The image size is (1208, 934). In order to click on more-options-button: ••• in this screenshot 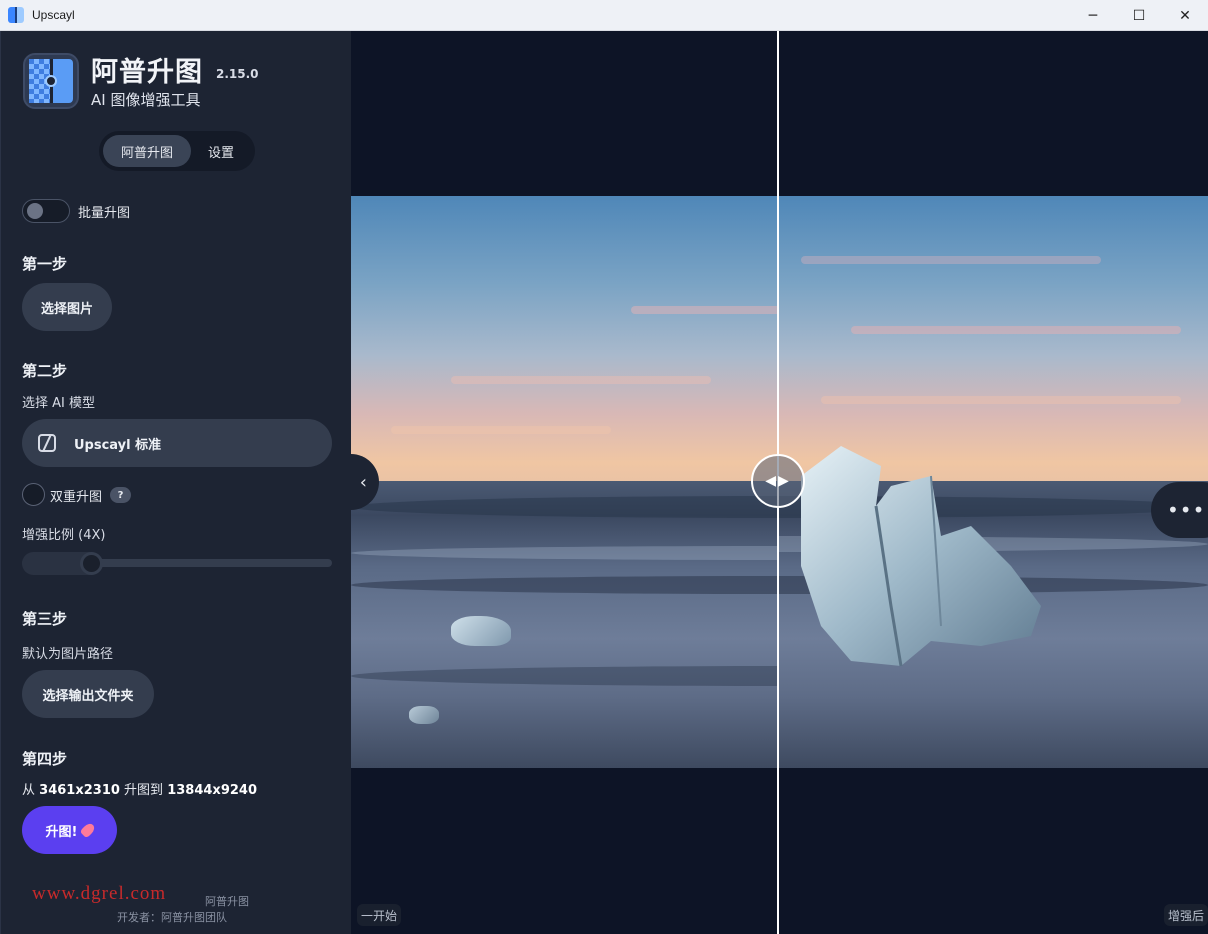, I will do `click(1179, 510)`.